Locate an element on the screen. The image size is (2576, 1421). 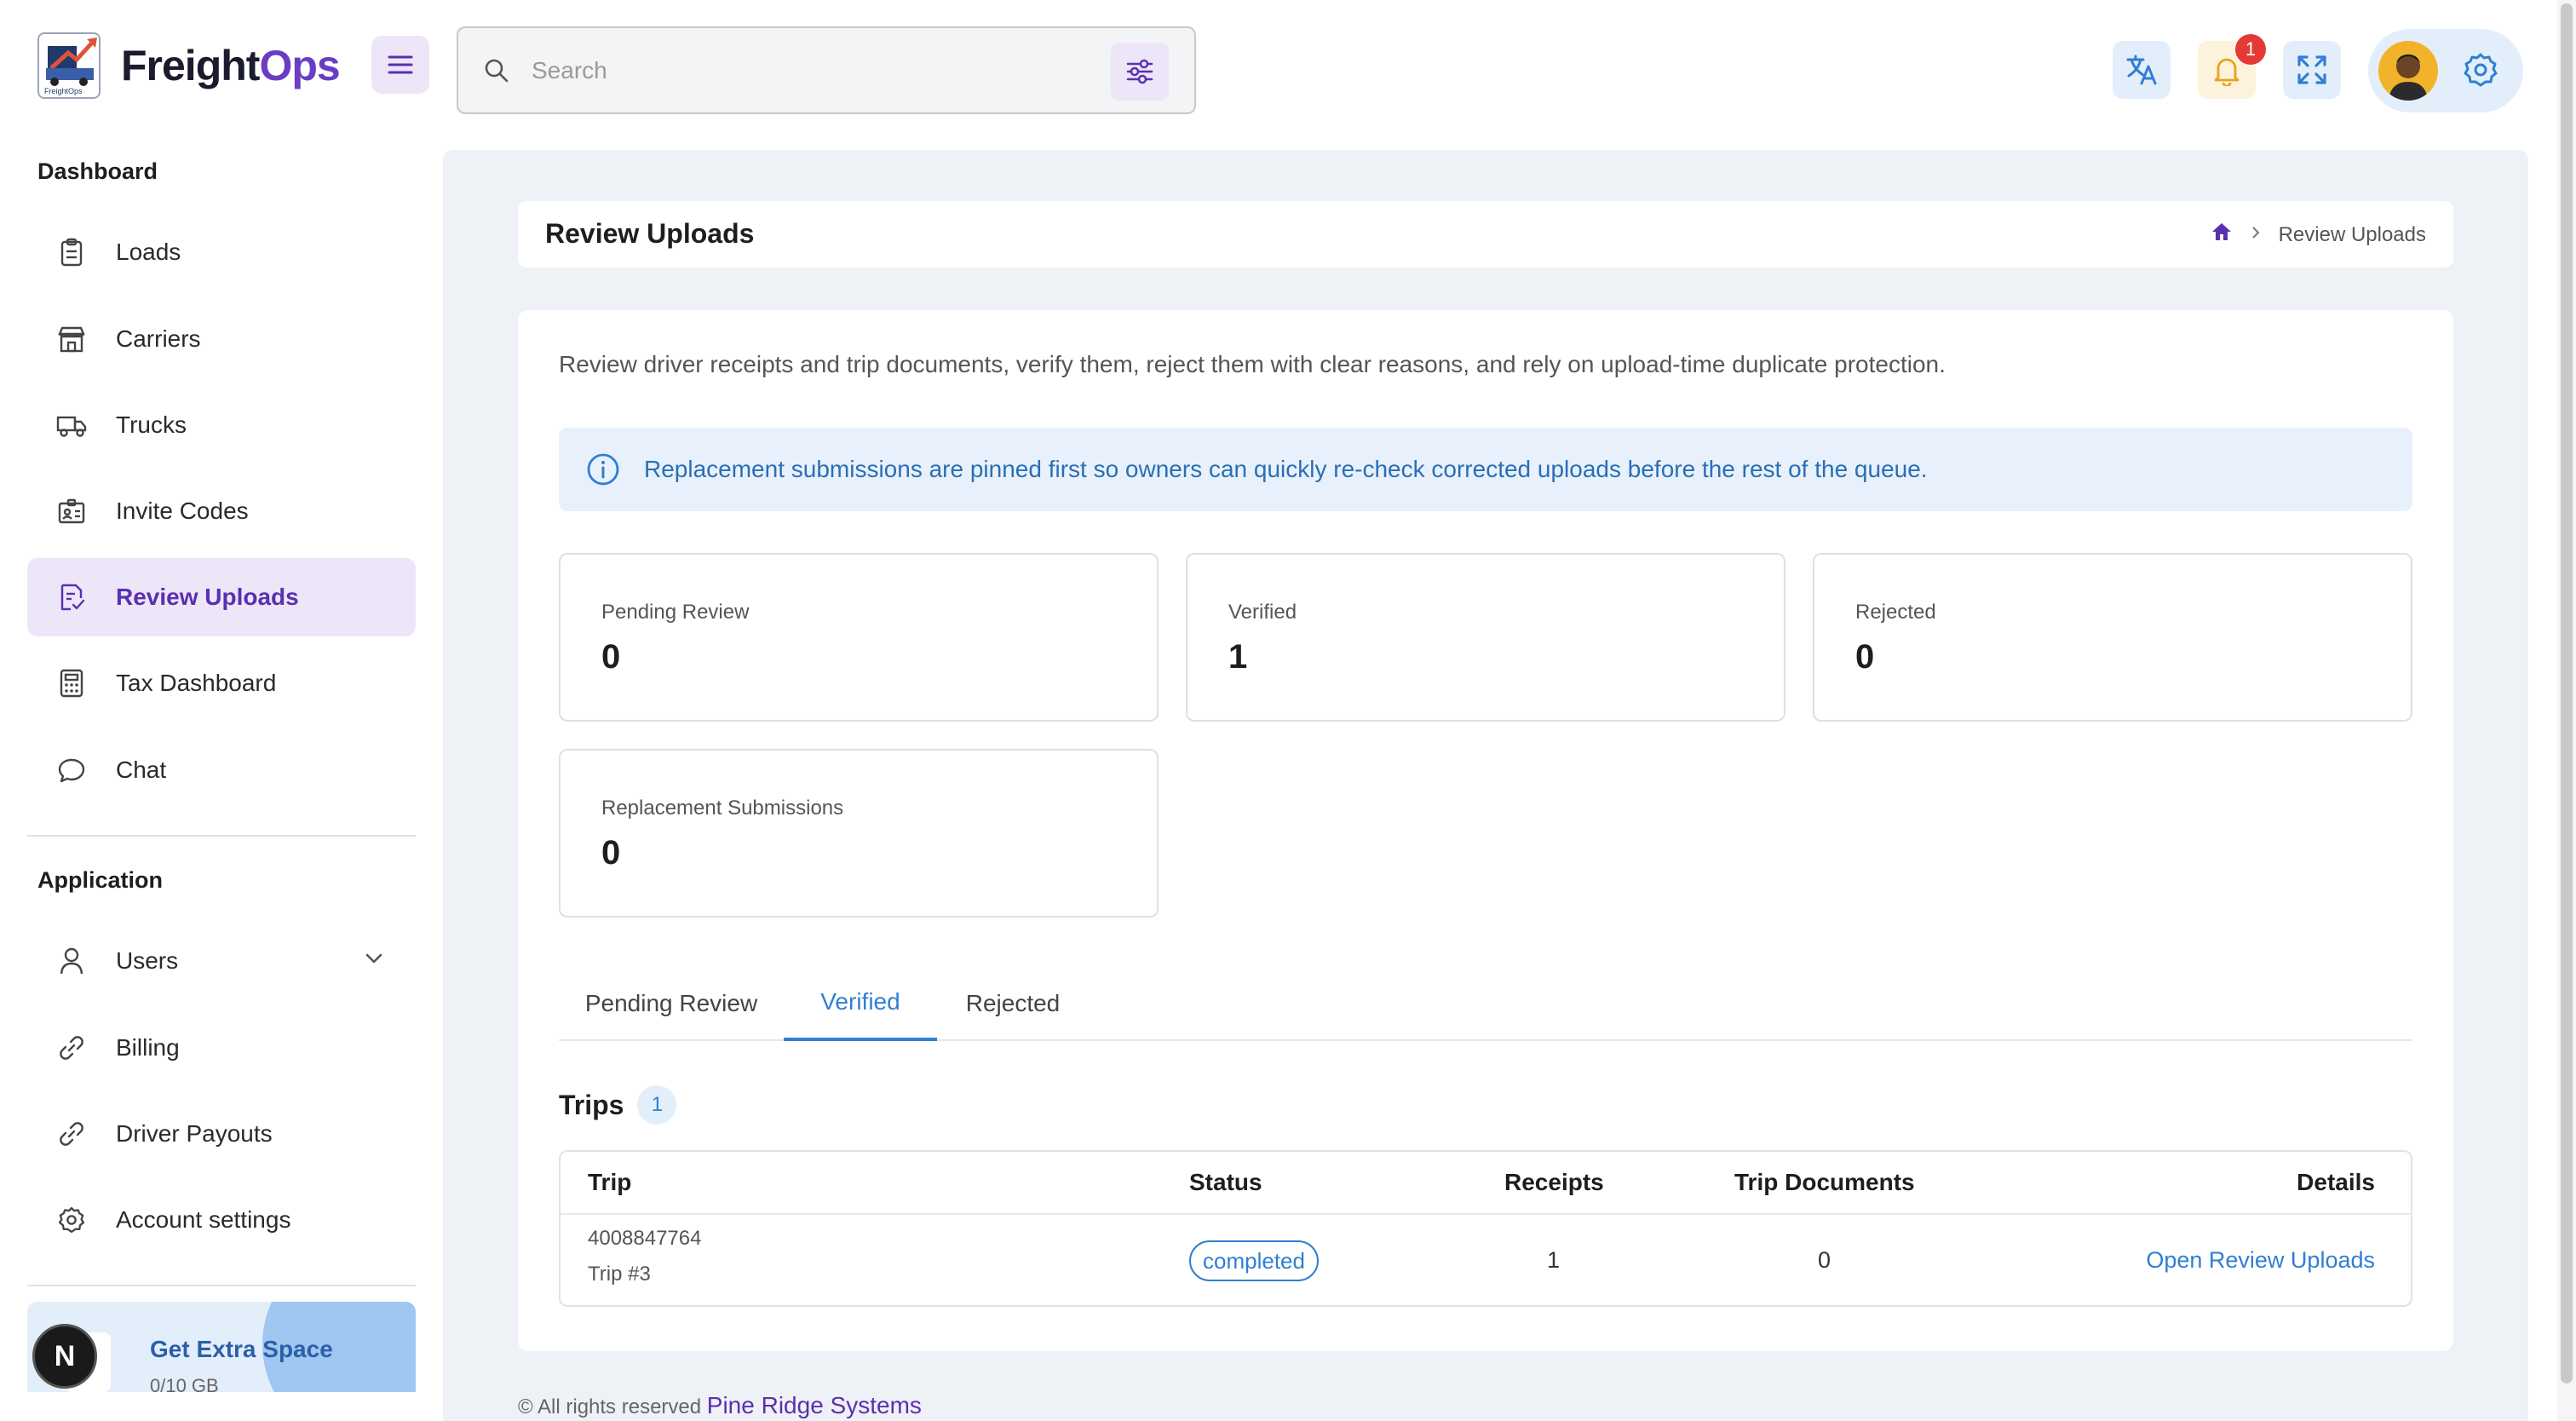
sidebar-section-dashboard: Dashboard is located at coordinates (98, 171).